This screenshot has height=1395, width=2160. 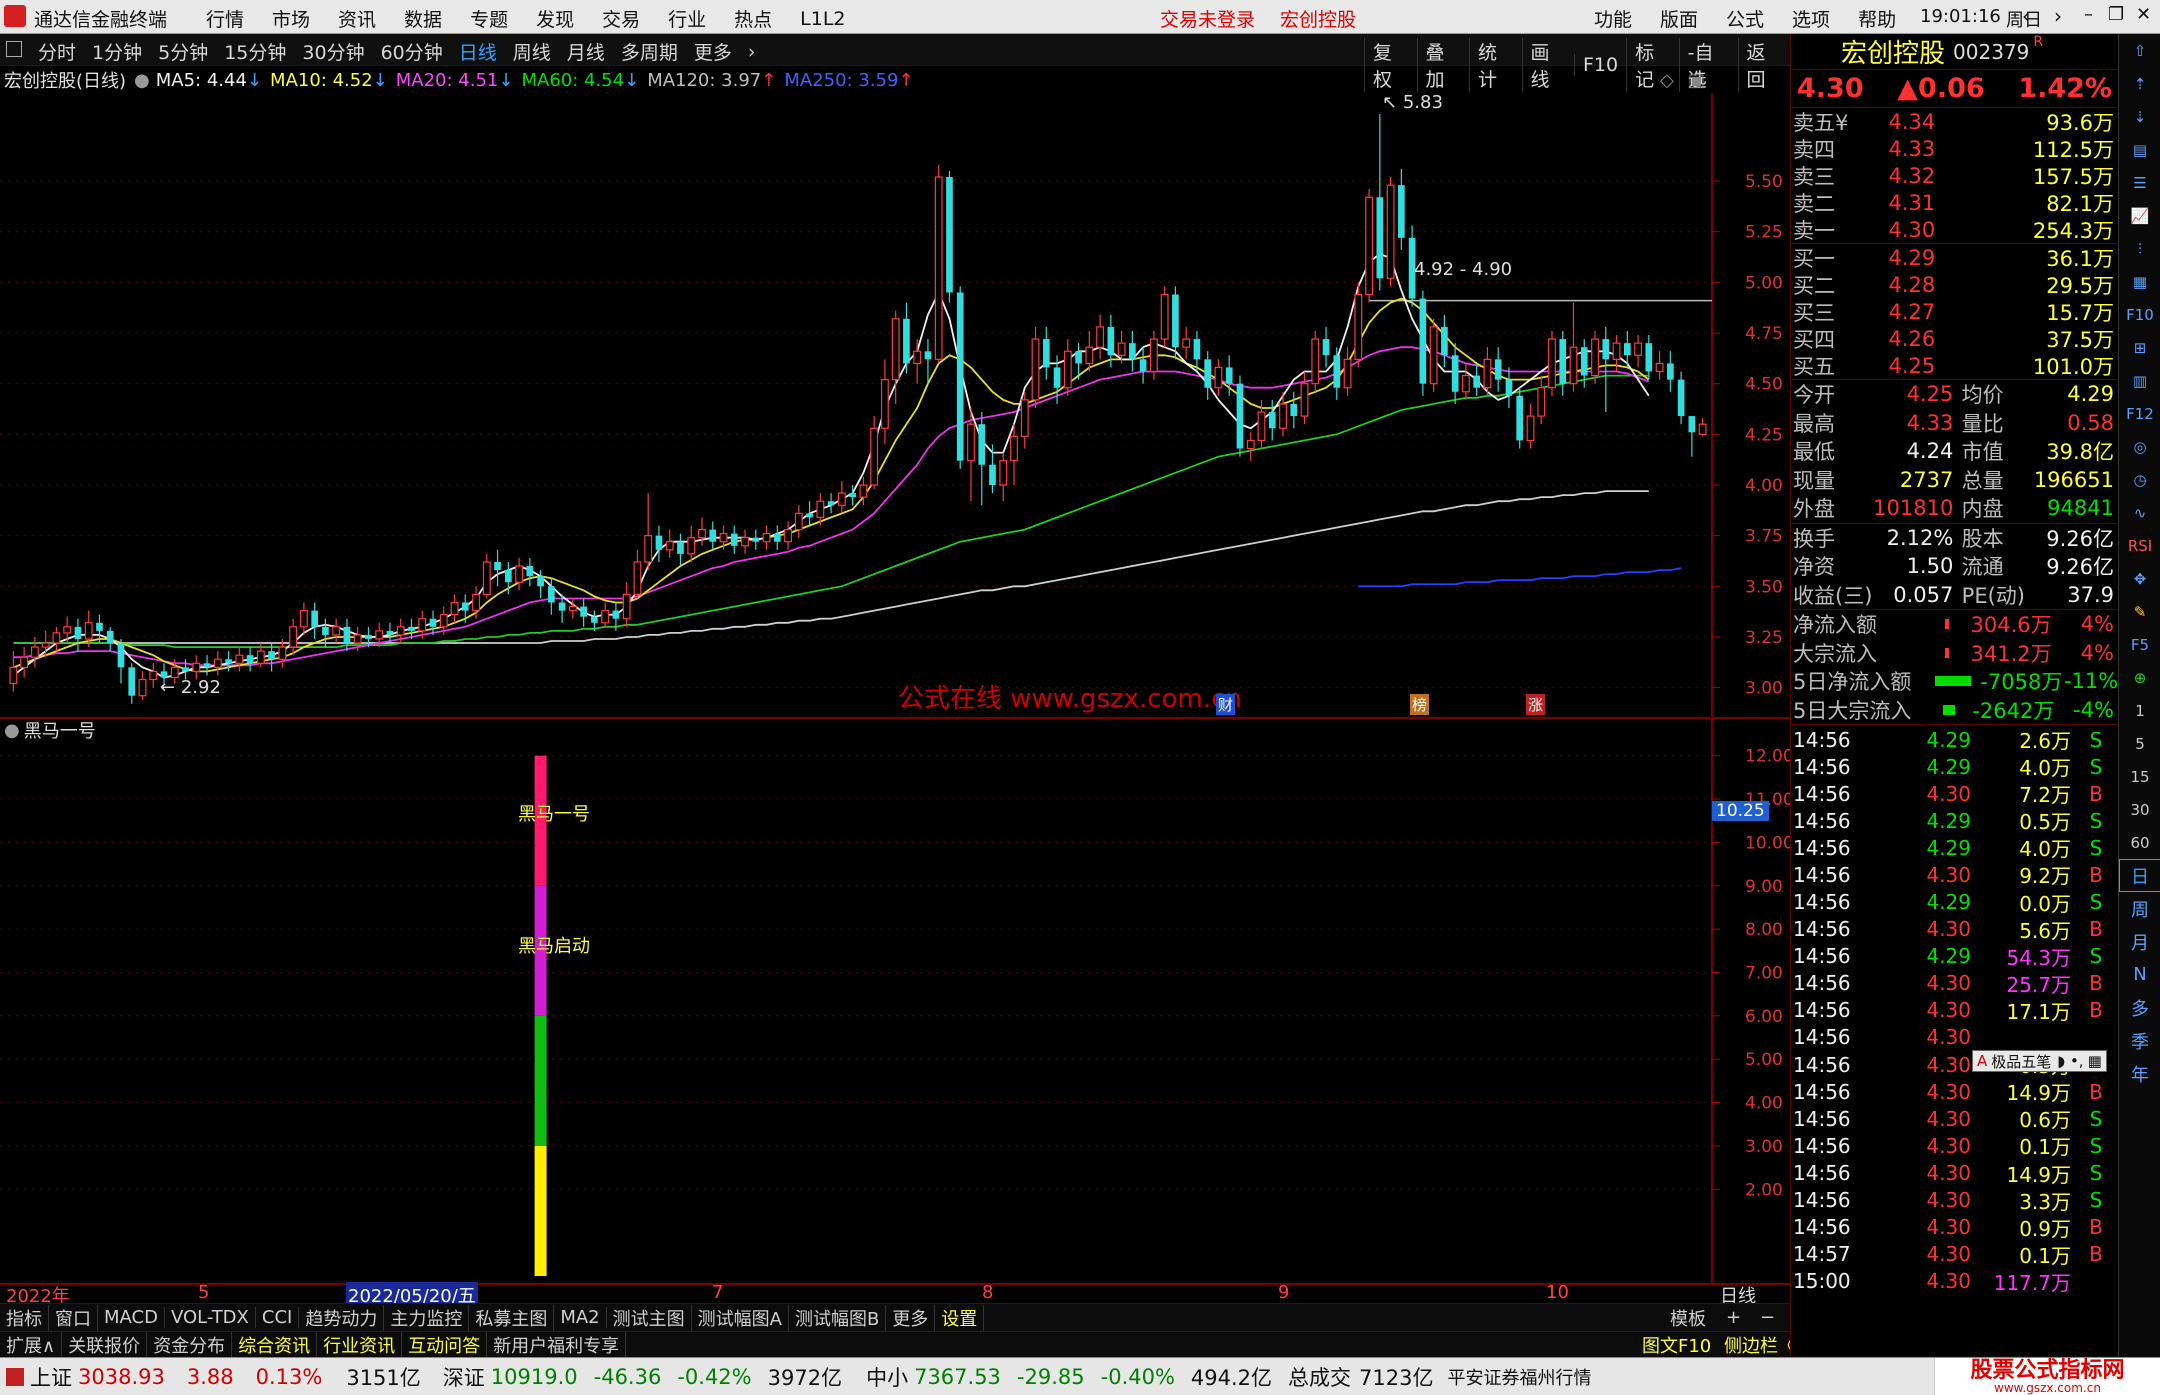 What do you see at coordinates (2139, 1073) in the screenshot?
I see `period-year-icon: 年` at bounding box center [2139, 1073].